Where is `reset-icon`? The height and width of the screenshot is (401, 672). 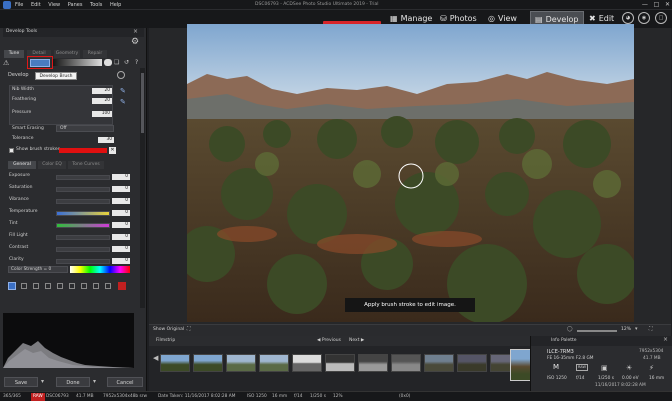 reset-icon is located at coordinates (121, 75).